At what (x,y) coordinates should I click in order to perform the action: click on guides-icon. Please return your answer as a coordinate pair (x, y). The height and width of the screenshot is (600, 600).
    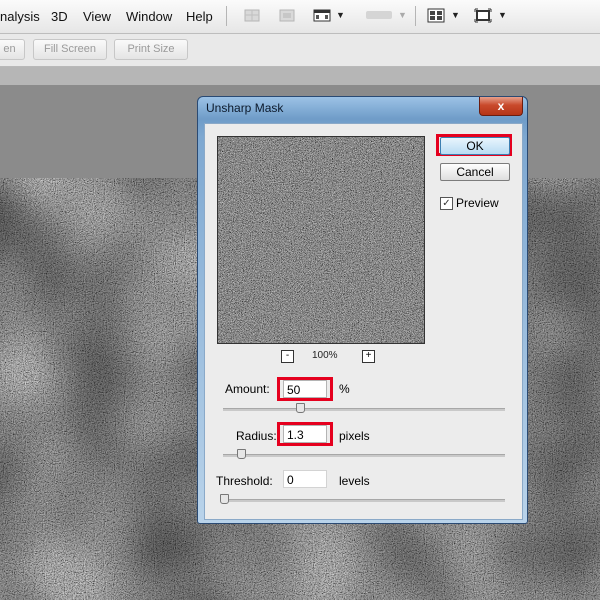
    Looking at the image, I should click on (252, 15).